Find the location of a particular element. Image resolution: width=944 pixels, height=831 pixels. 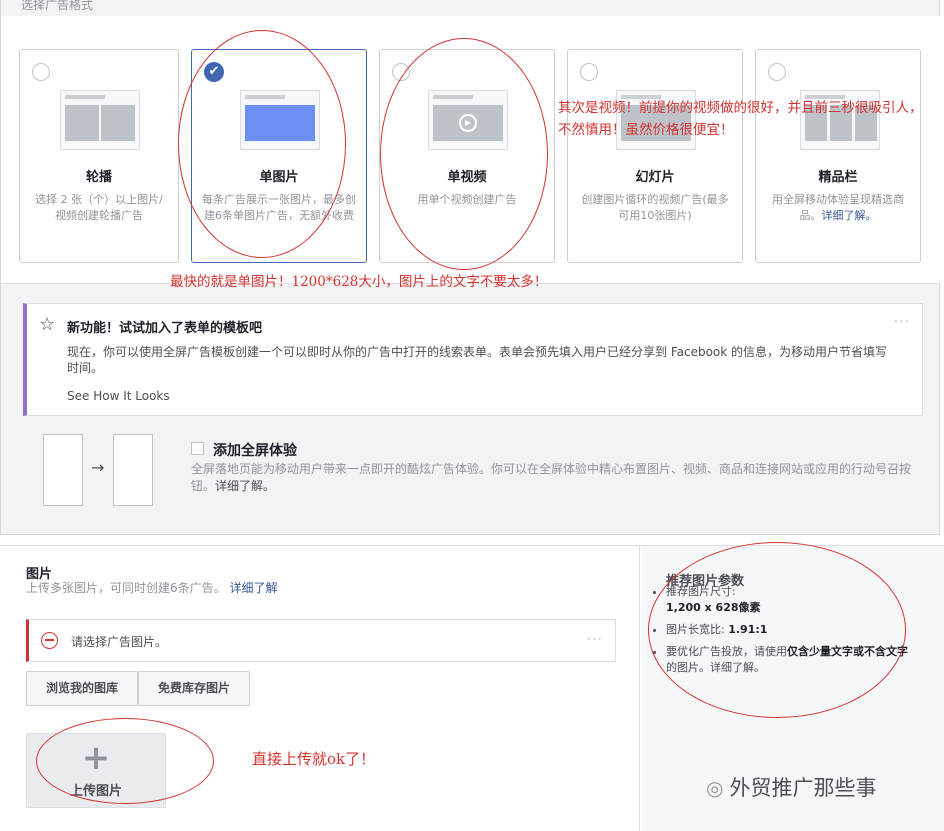

error-icon is located at coordinates (49, 640).